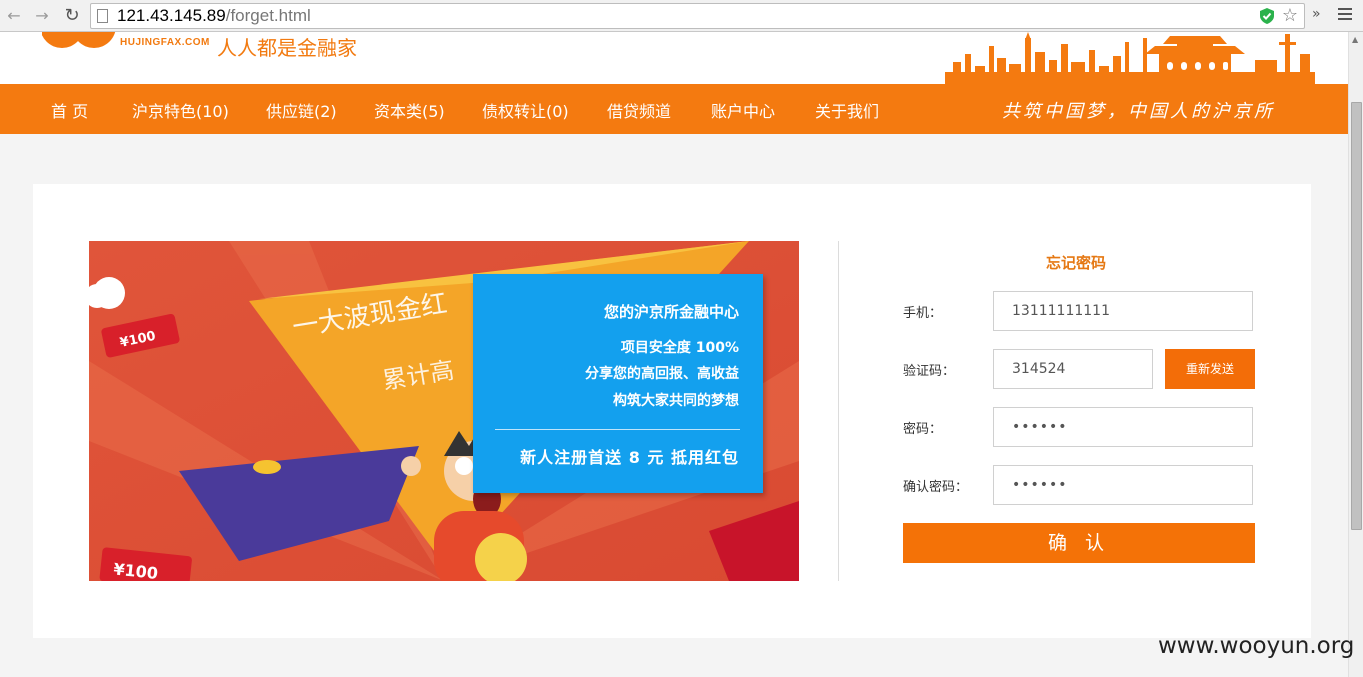 The height and width of the screenshot is (677, 1363). Describe the element at coordinates (674, 58) in the screenshot. I see `site-header: HUJINGFAX.COM 人人都是金融家` at that location.